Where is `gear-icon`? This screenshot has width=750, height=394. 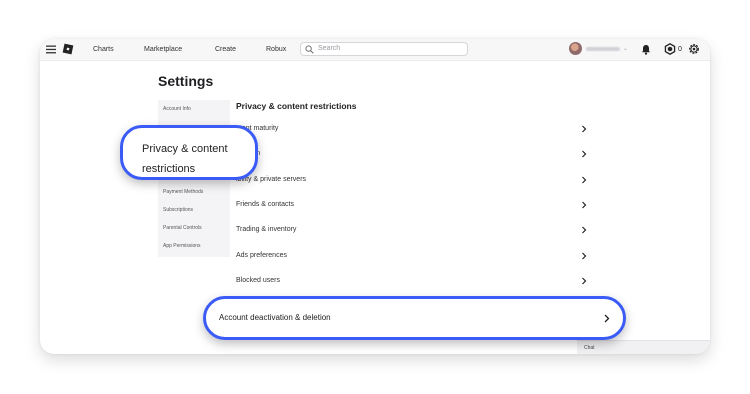
gear-icon is located at coordinates (694, 49).